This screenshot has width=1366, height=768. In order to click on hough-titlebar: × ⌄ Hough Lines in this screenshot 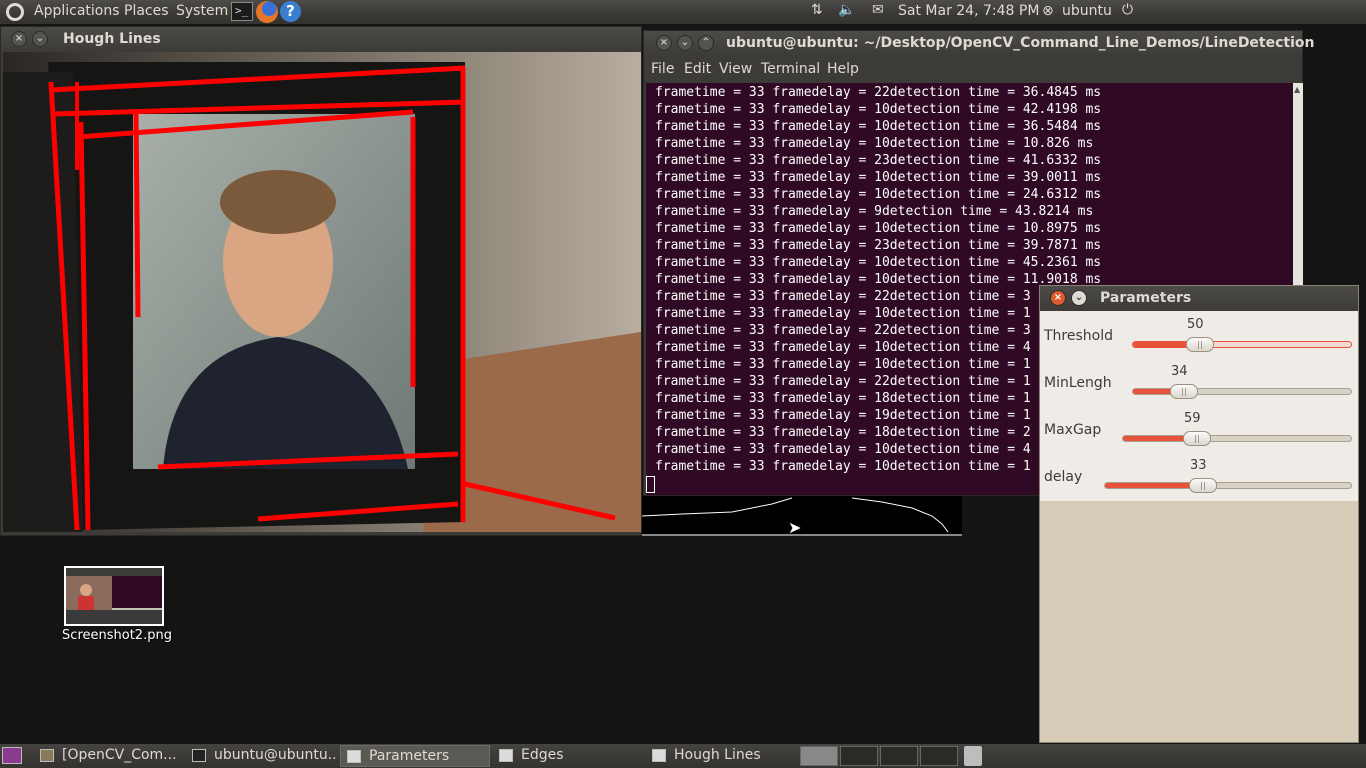, I will do `click(321, 39)`.